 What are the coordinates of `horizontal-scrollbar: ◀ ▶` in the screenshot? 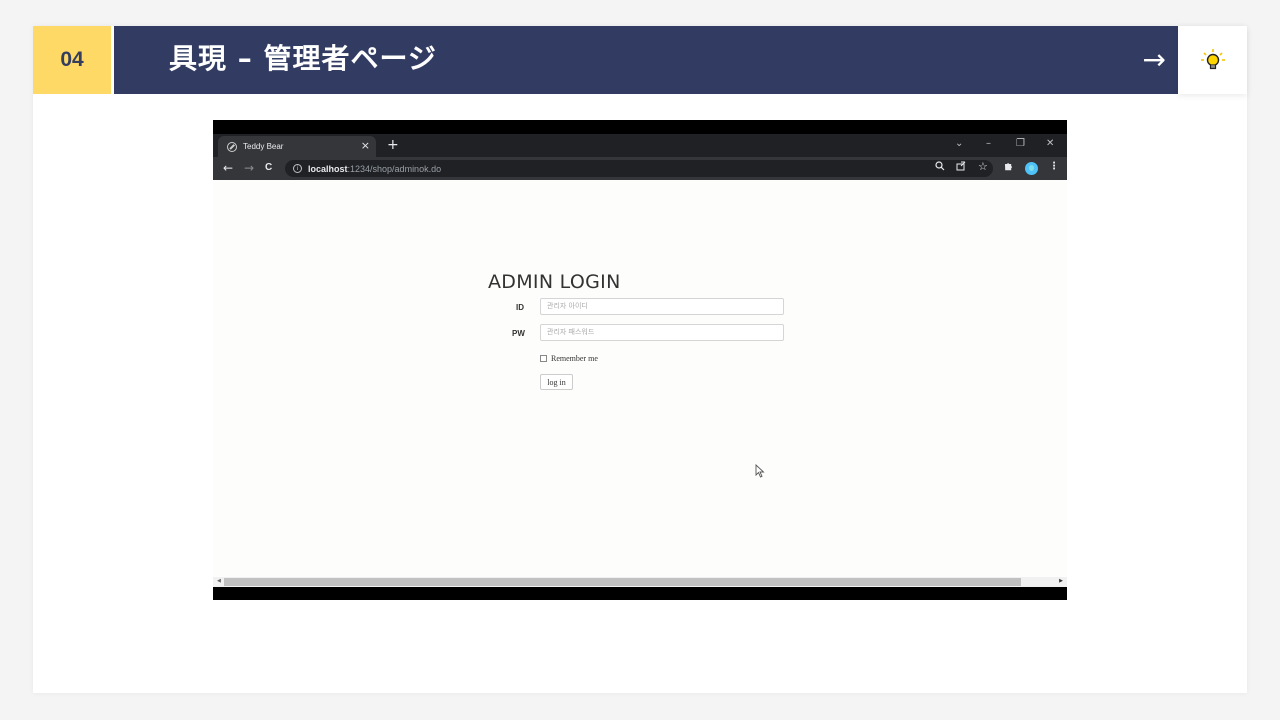 It's located at (640, 582).